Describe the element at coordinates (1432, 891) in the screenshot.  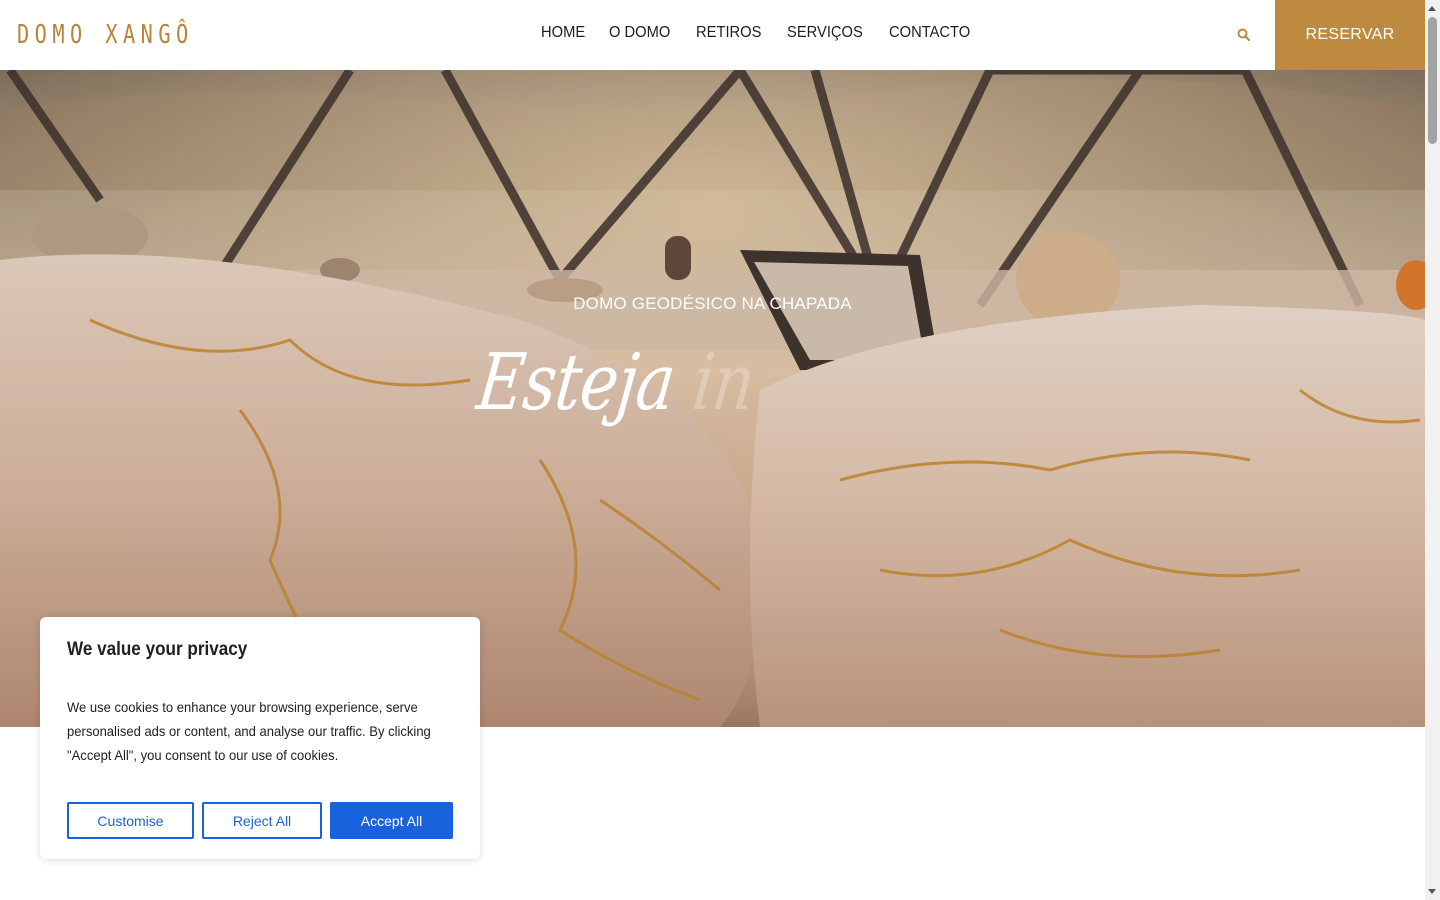
I see `scroll-down-arrow-icon` at that location.